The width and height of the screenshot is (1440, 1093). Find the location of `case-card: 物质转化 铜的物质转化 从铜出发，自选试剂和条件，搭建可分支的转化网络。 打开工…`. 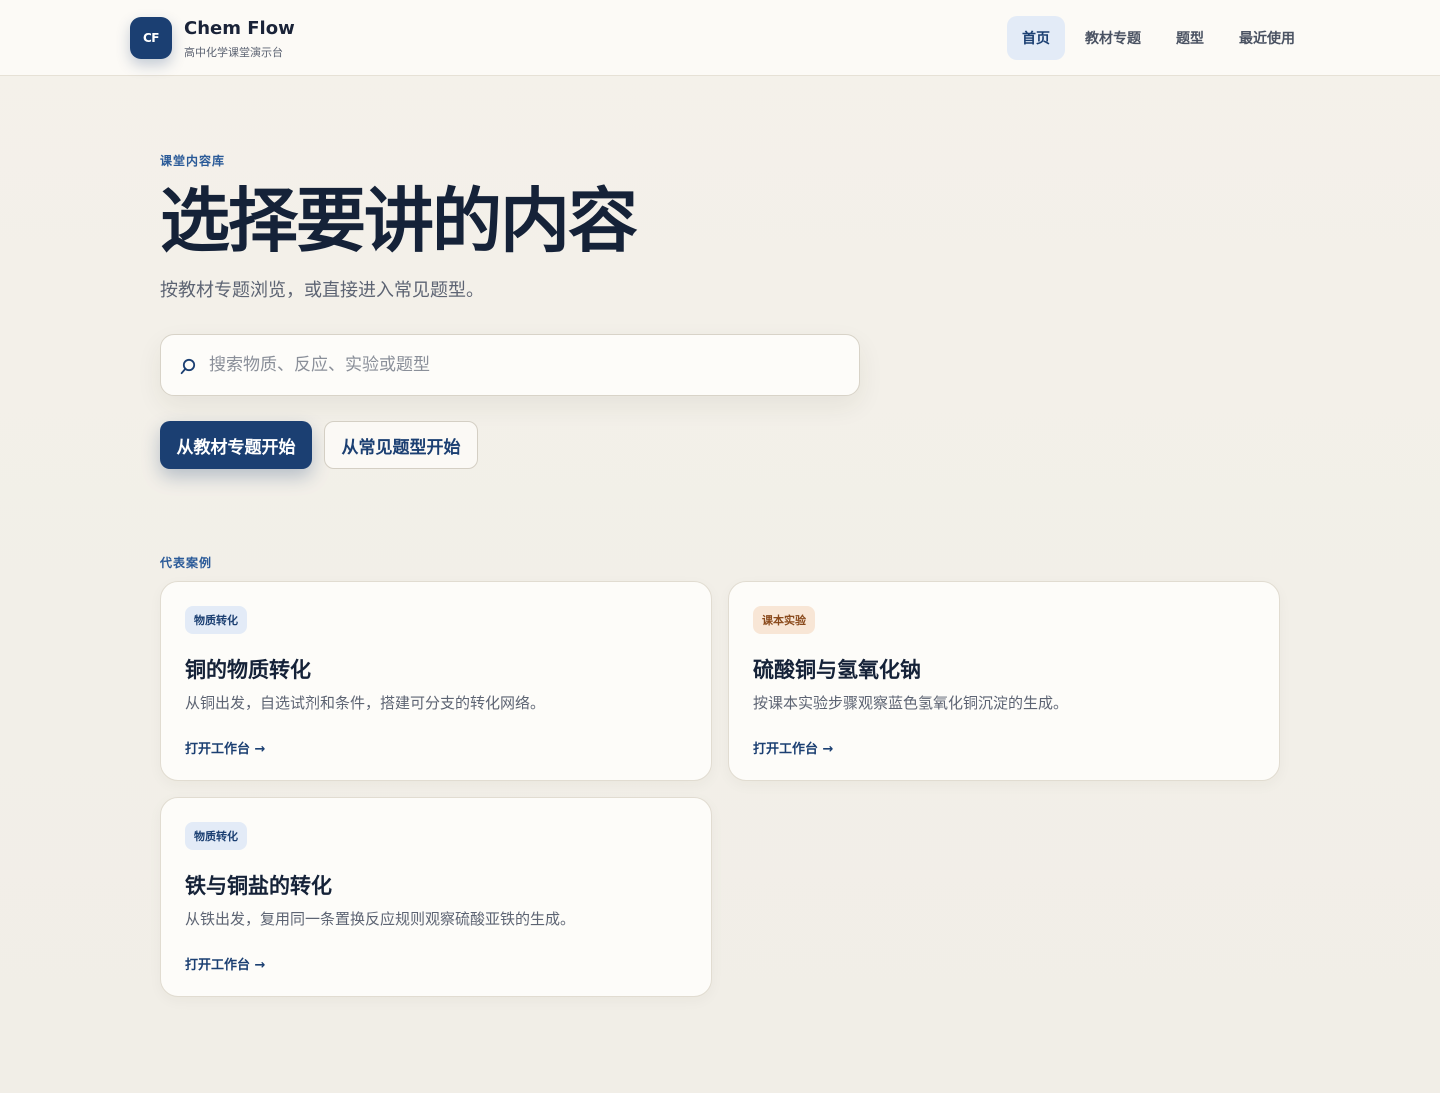

case-card: 物质转化 铜的物质转化 从铜出发，自选试剂和条件，搭建可分支的转化网络。 打开工… is located at coordinates (436, 681).